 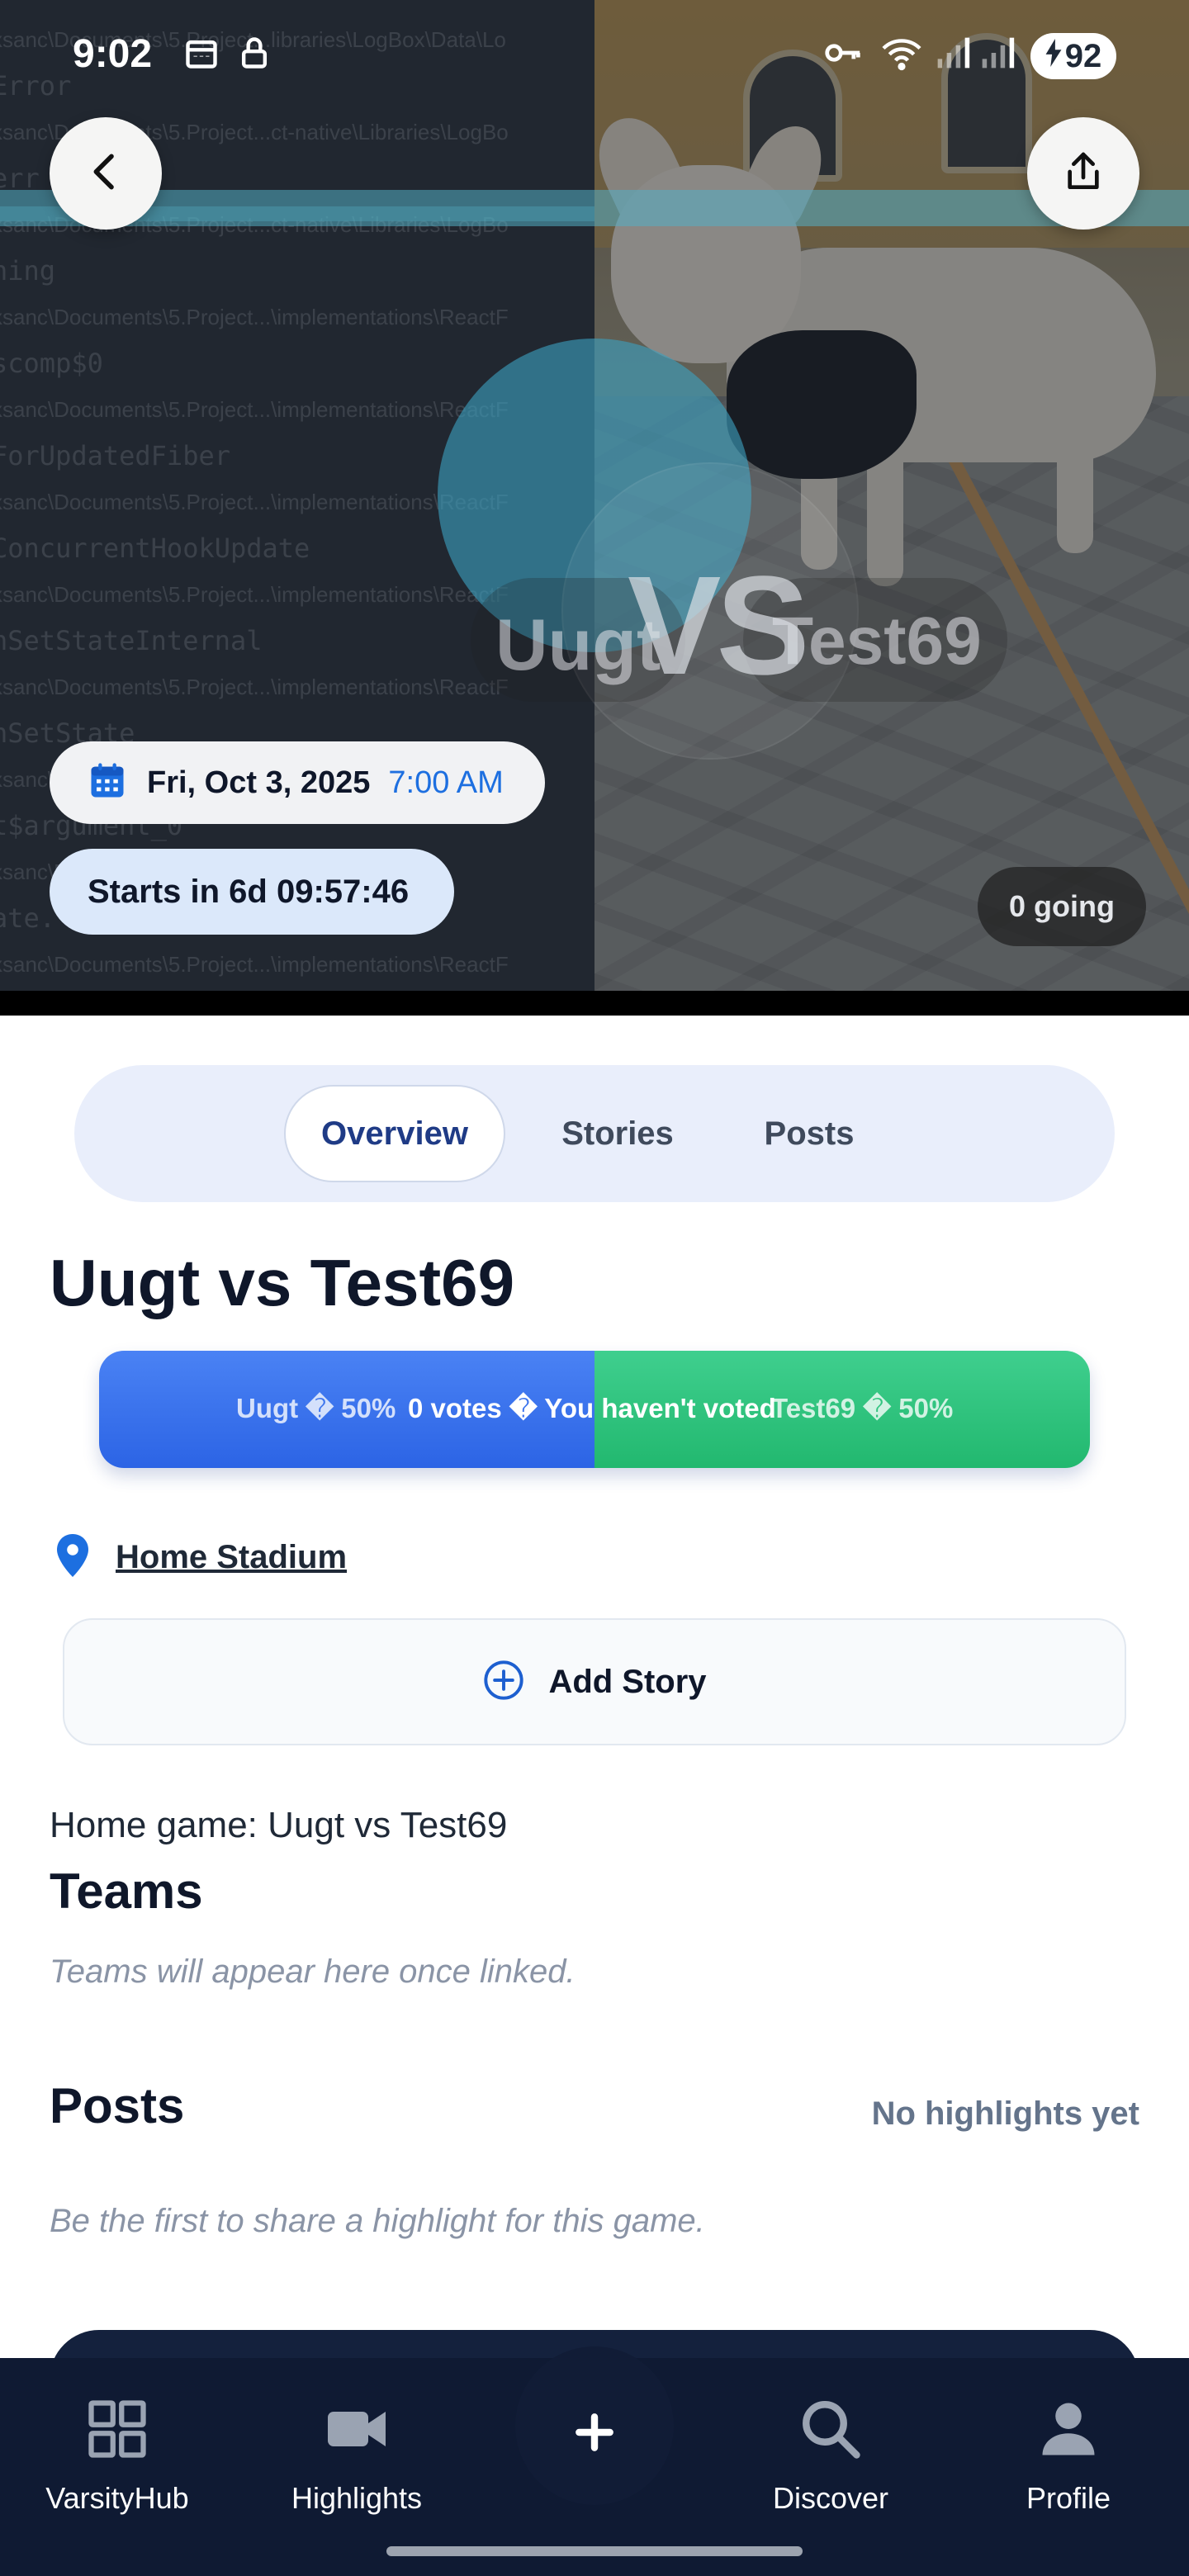 What do you see at coordinates (1068, 2498) in the screenshot?
I see `nav-label: Profile` at bounding box center [1068, 2498].